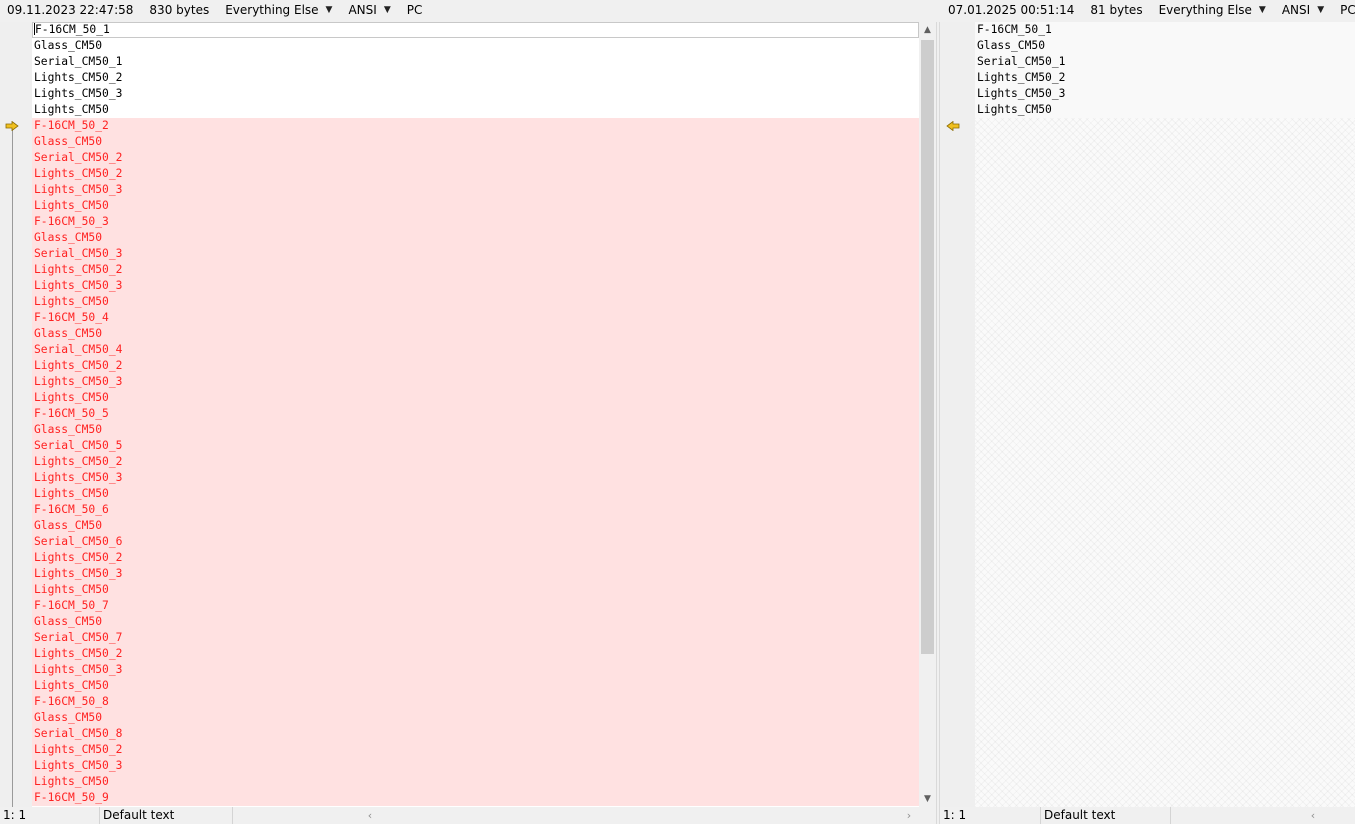  I want to click on text-line: Serial_CM50_5, so click(475, 446).